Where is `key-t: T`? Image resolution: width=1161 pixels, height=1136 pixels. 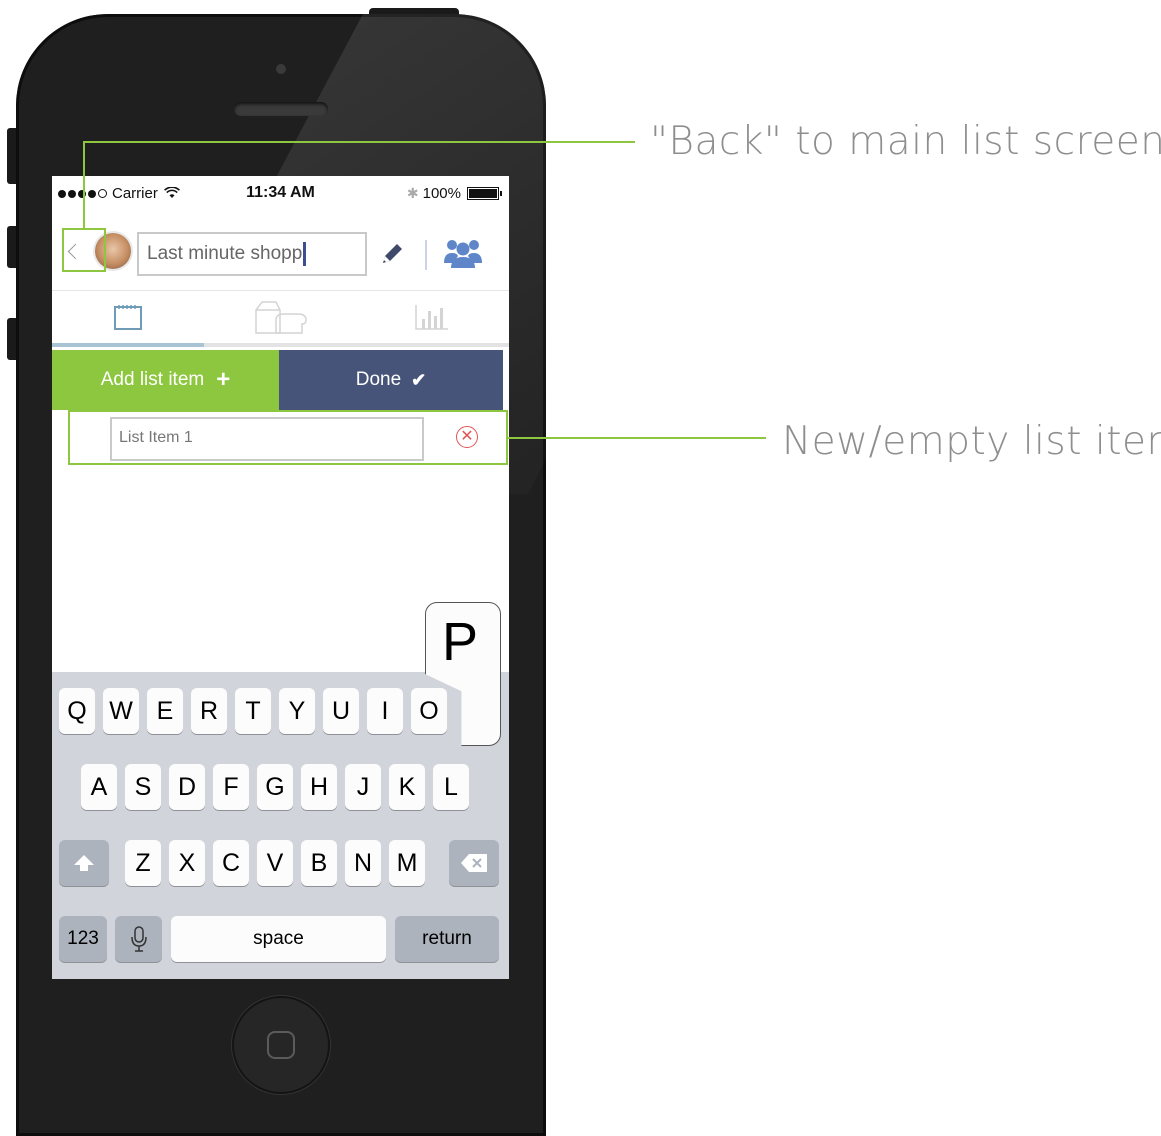 key-t: T is located at coordinates (253, 711).